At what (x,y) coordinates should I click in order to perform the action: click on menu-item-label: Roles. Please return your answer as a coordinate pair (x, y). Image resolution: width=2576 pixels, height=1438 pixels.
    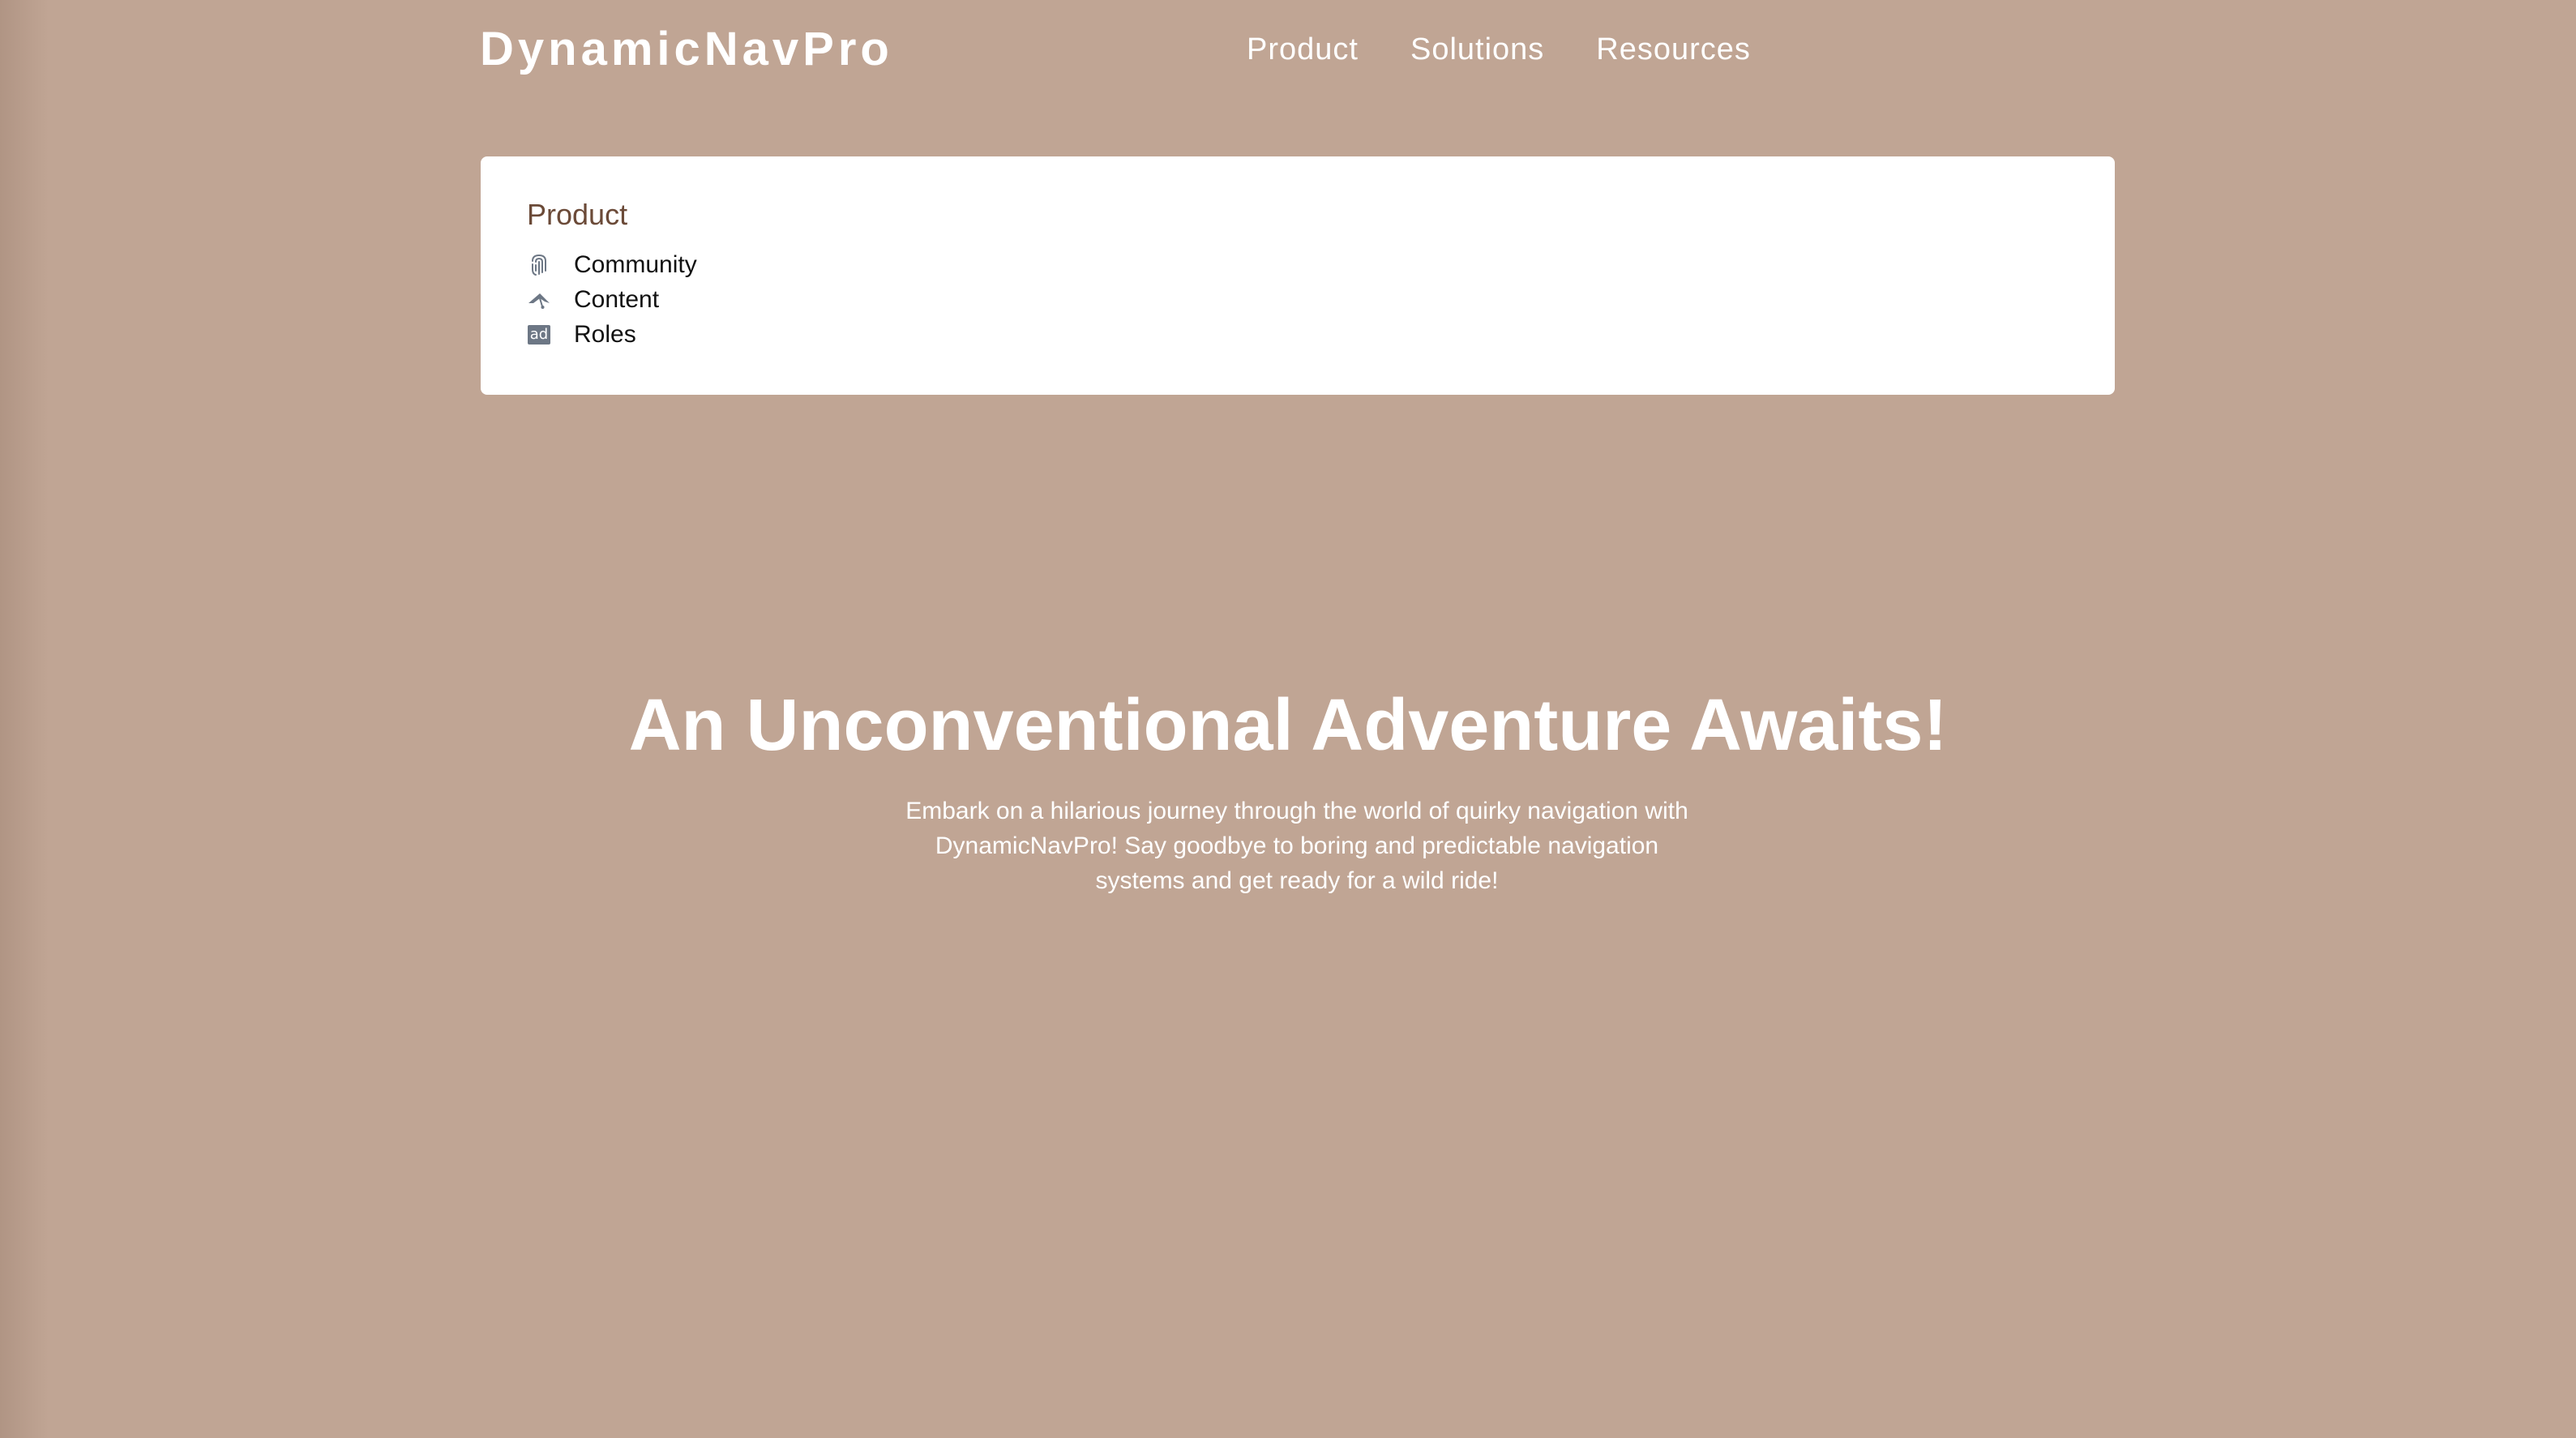
    Looking at the image, I should click on (605, 334).